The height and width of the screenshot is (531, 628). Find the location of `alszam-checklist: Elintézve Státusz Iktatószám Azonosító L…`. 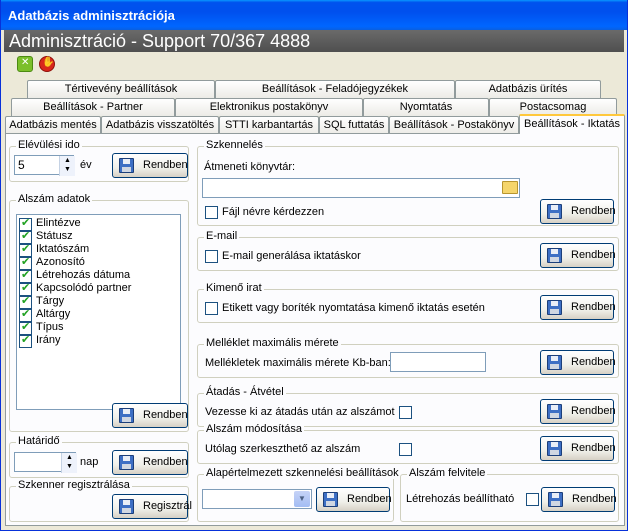

alszam-checklist: Elintézve Státusz Iktatószám Azonosító L… is located at coordinates (98, 312).